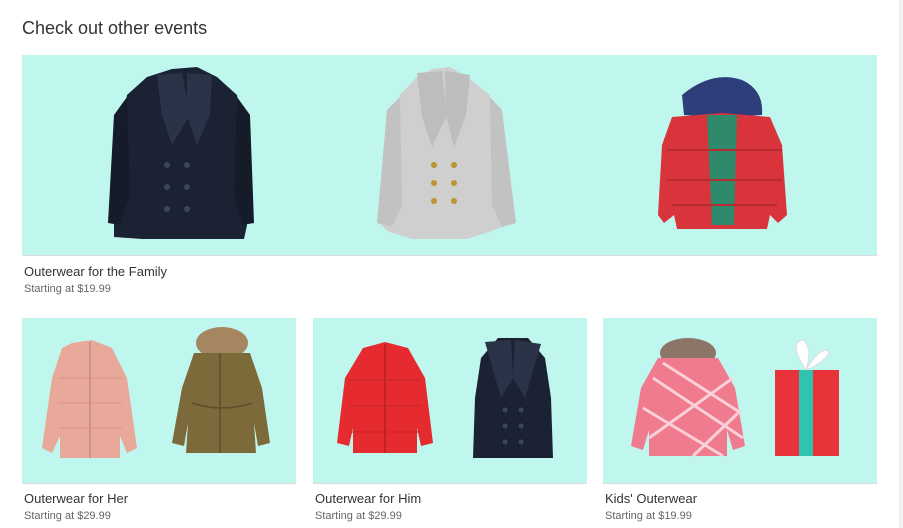 This screenshot has height=528, width=903. What do you see at coordinates (181, 153) in the screenshot?
I see `navy-peacoat-image` at bounding box center [181, 153].